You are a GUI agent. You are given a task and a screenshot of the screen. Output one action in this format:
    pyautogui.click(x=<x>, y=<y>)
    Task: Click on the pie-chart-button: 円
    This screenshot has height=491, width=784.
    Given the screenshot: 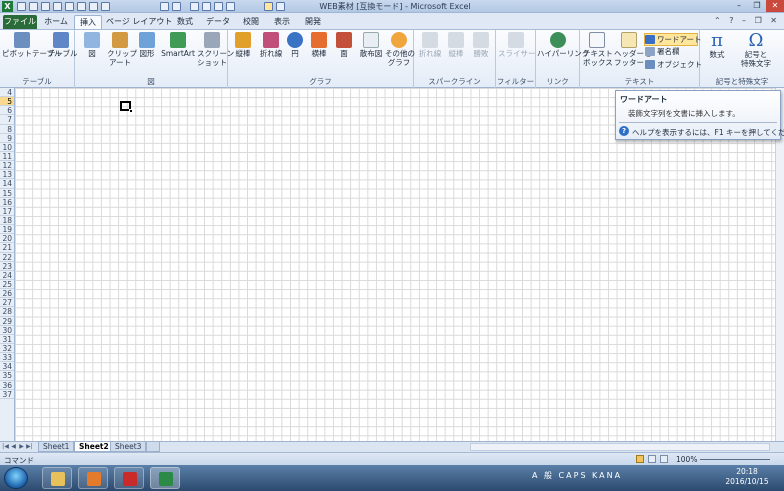 What is the action you would take?
    pyautogui.click(x=295, y=45)
    